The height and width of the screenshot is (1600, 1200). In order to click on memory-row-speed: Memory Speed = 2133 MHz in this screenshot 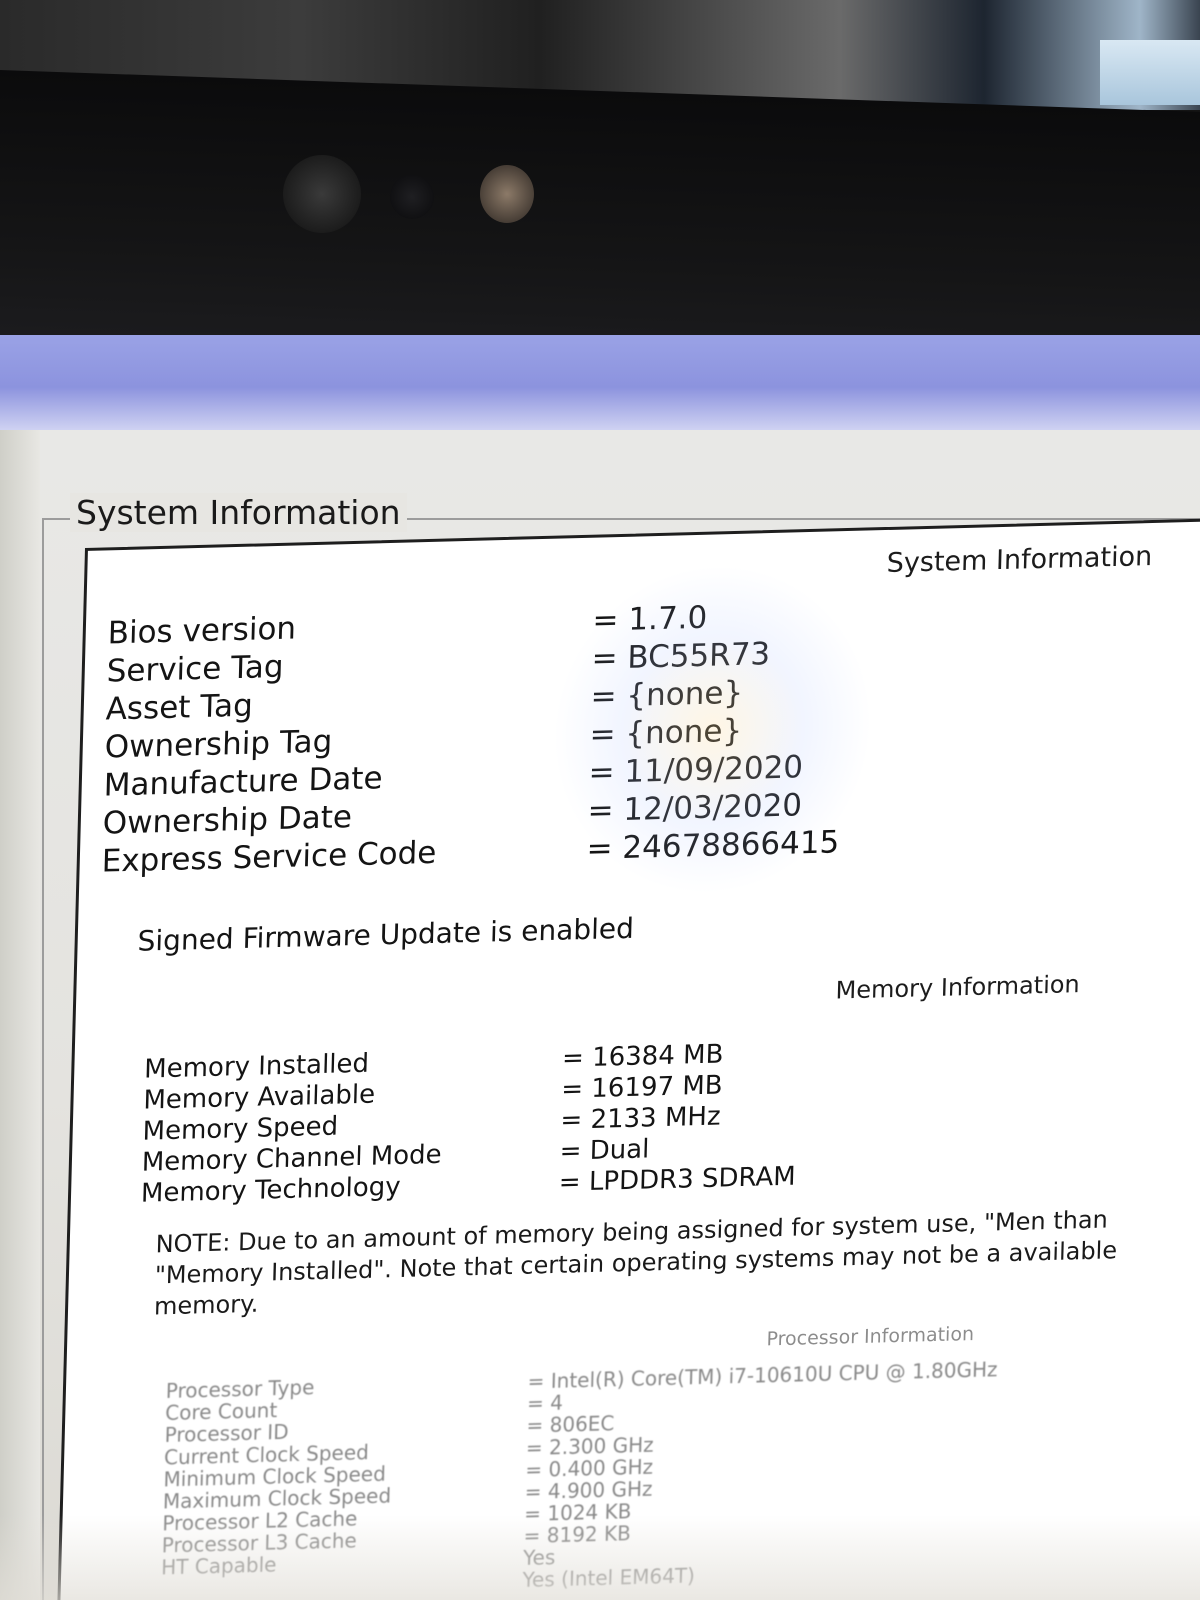, I will do `click(431, 1125)`.